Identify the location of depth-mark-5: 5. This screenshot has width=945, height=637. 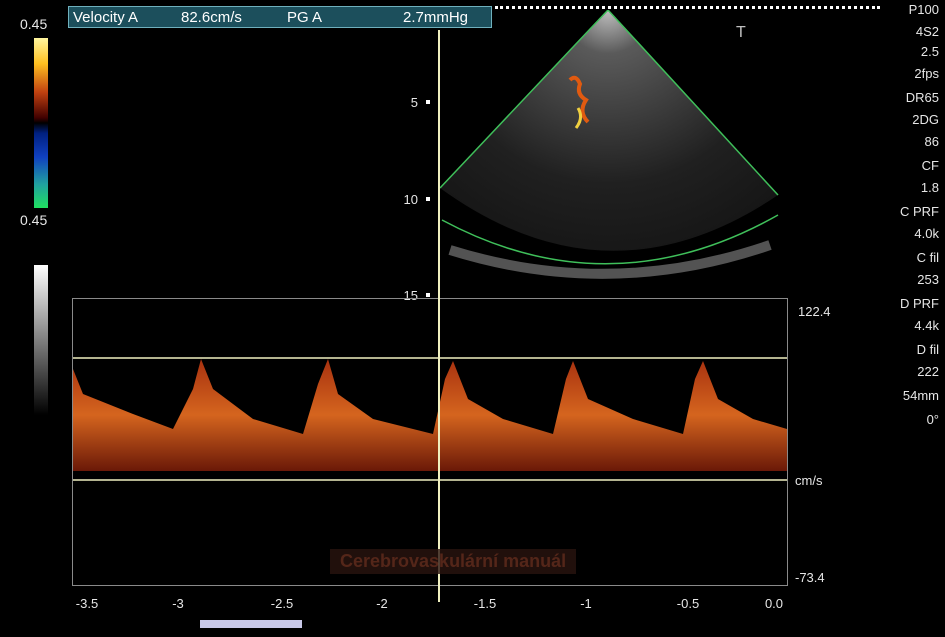
(414, 102).